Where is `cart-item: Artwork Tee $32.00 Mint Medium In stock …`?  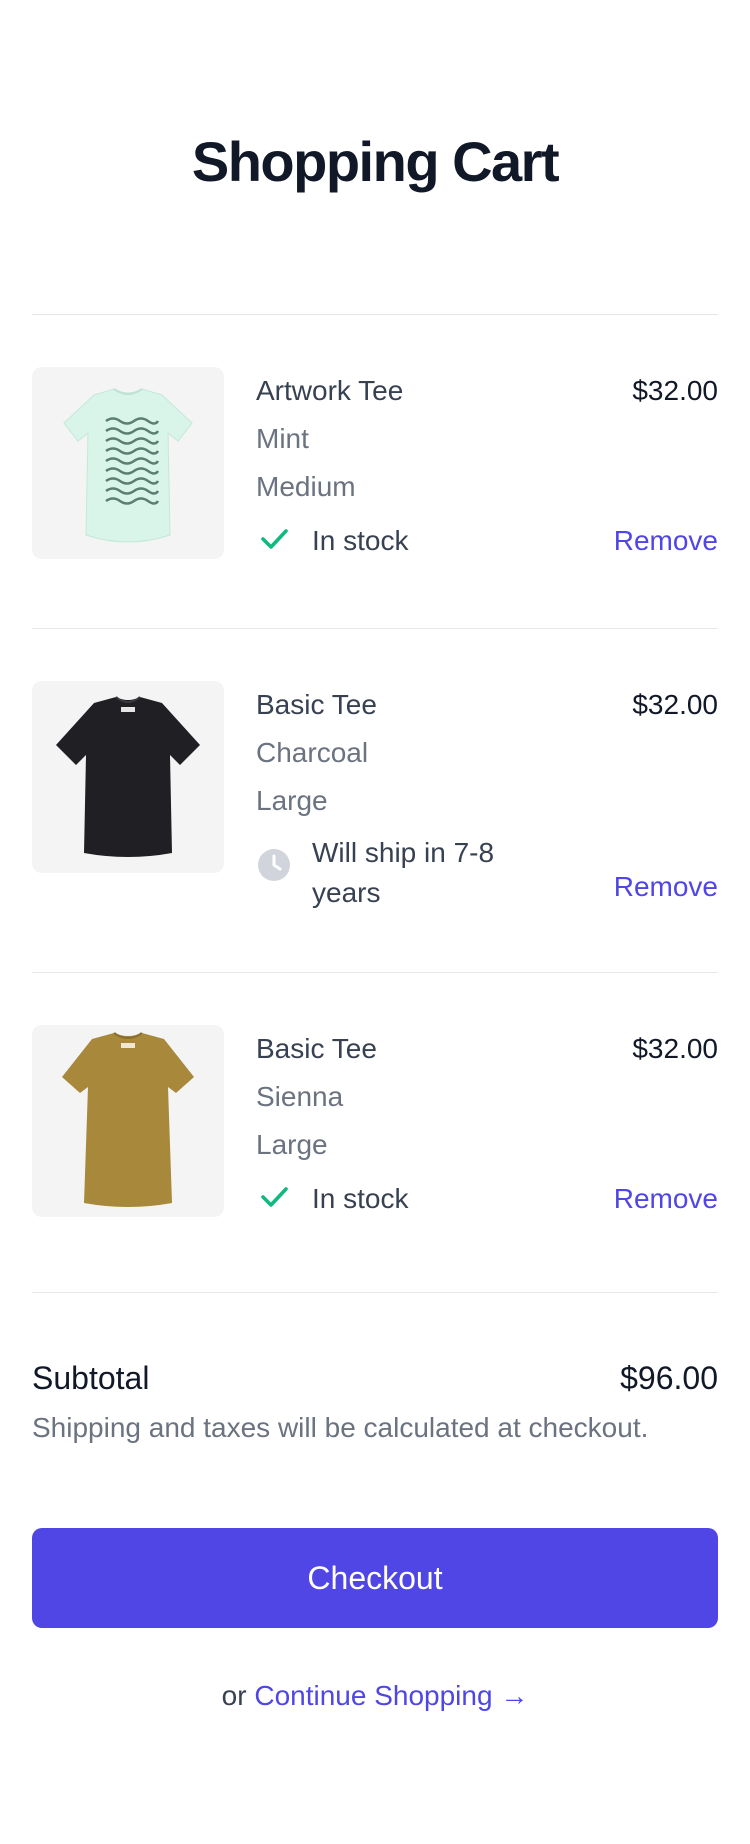 cart-item: Artwork Tee $32.00 Mint Medium In stock … is located at coordinates (375, 482).